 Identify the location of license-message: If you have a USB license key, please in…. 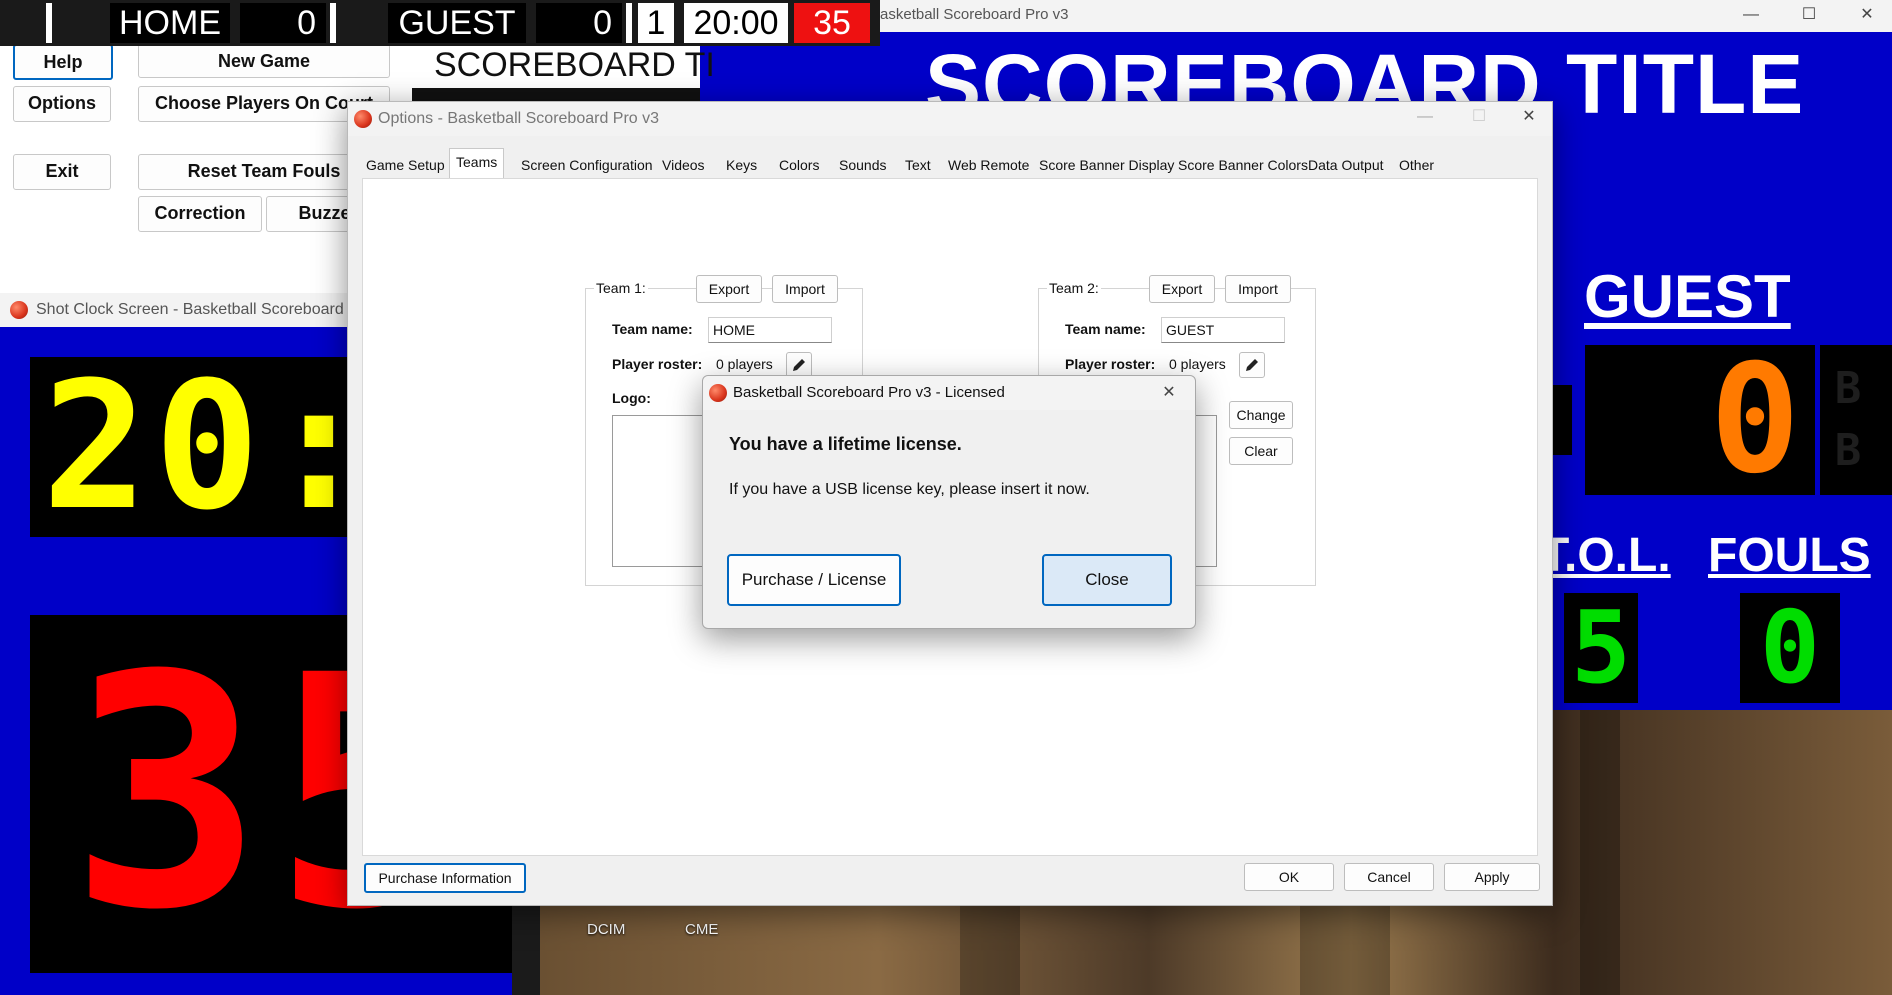
(909, 489).